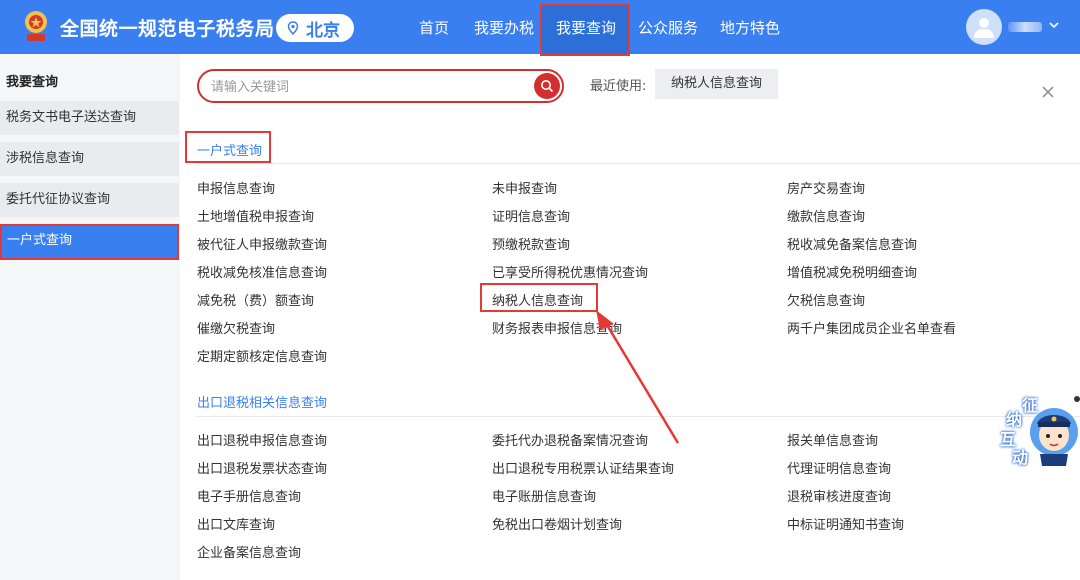  What do you see at coordinates (1077, 399) in the screenshot?
I see `side-dot` at bounding box center [1077, 399].